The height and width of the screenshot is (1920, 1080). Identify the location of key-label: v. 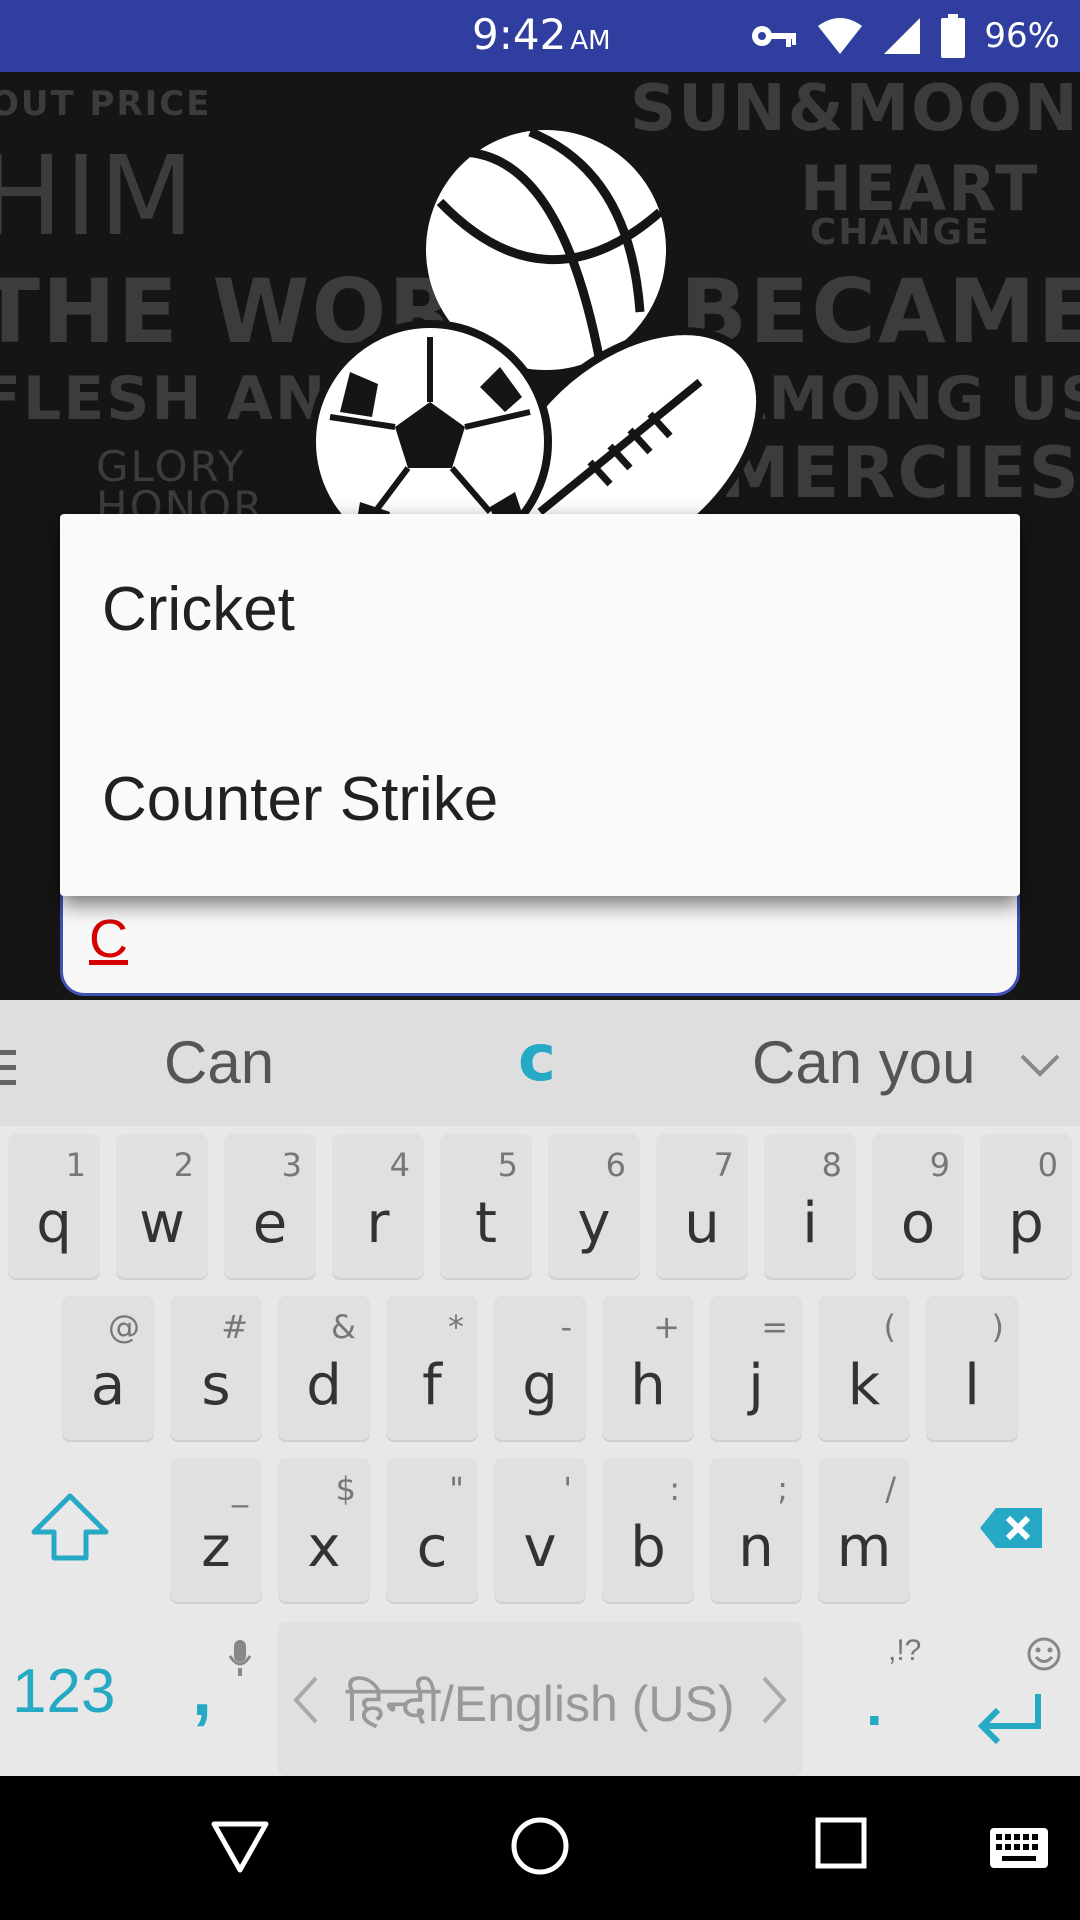
(540, 1547).